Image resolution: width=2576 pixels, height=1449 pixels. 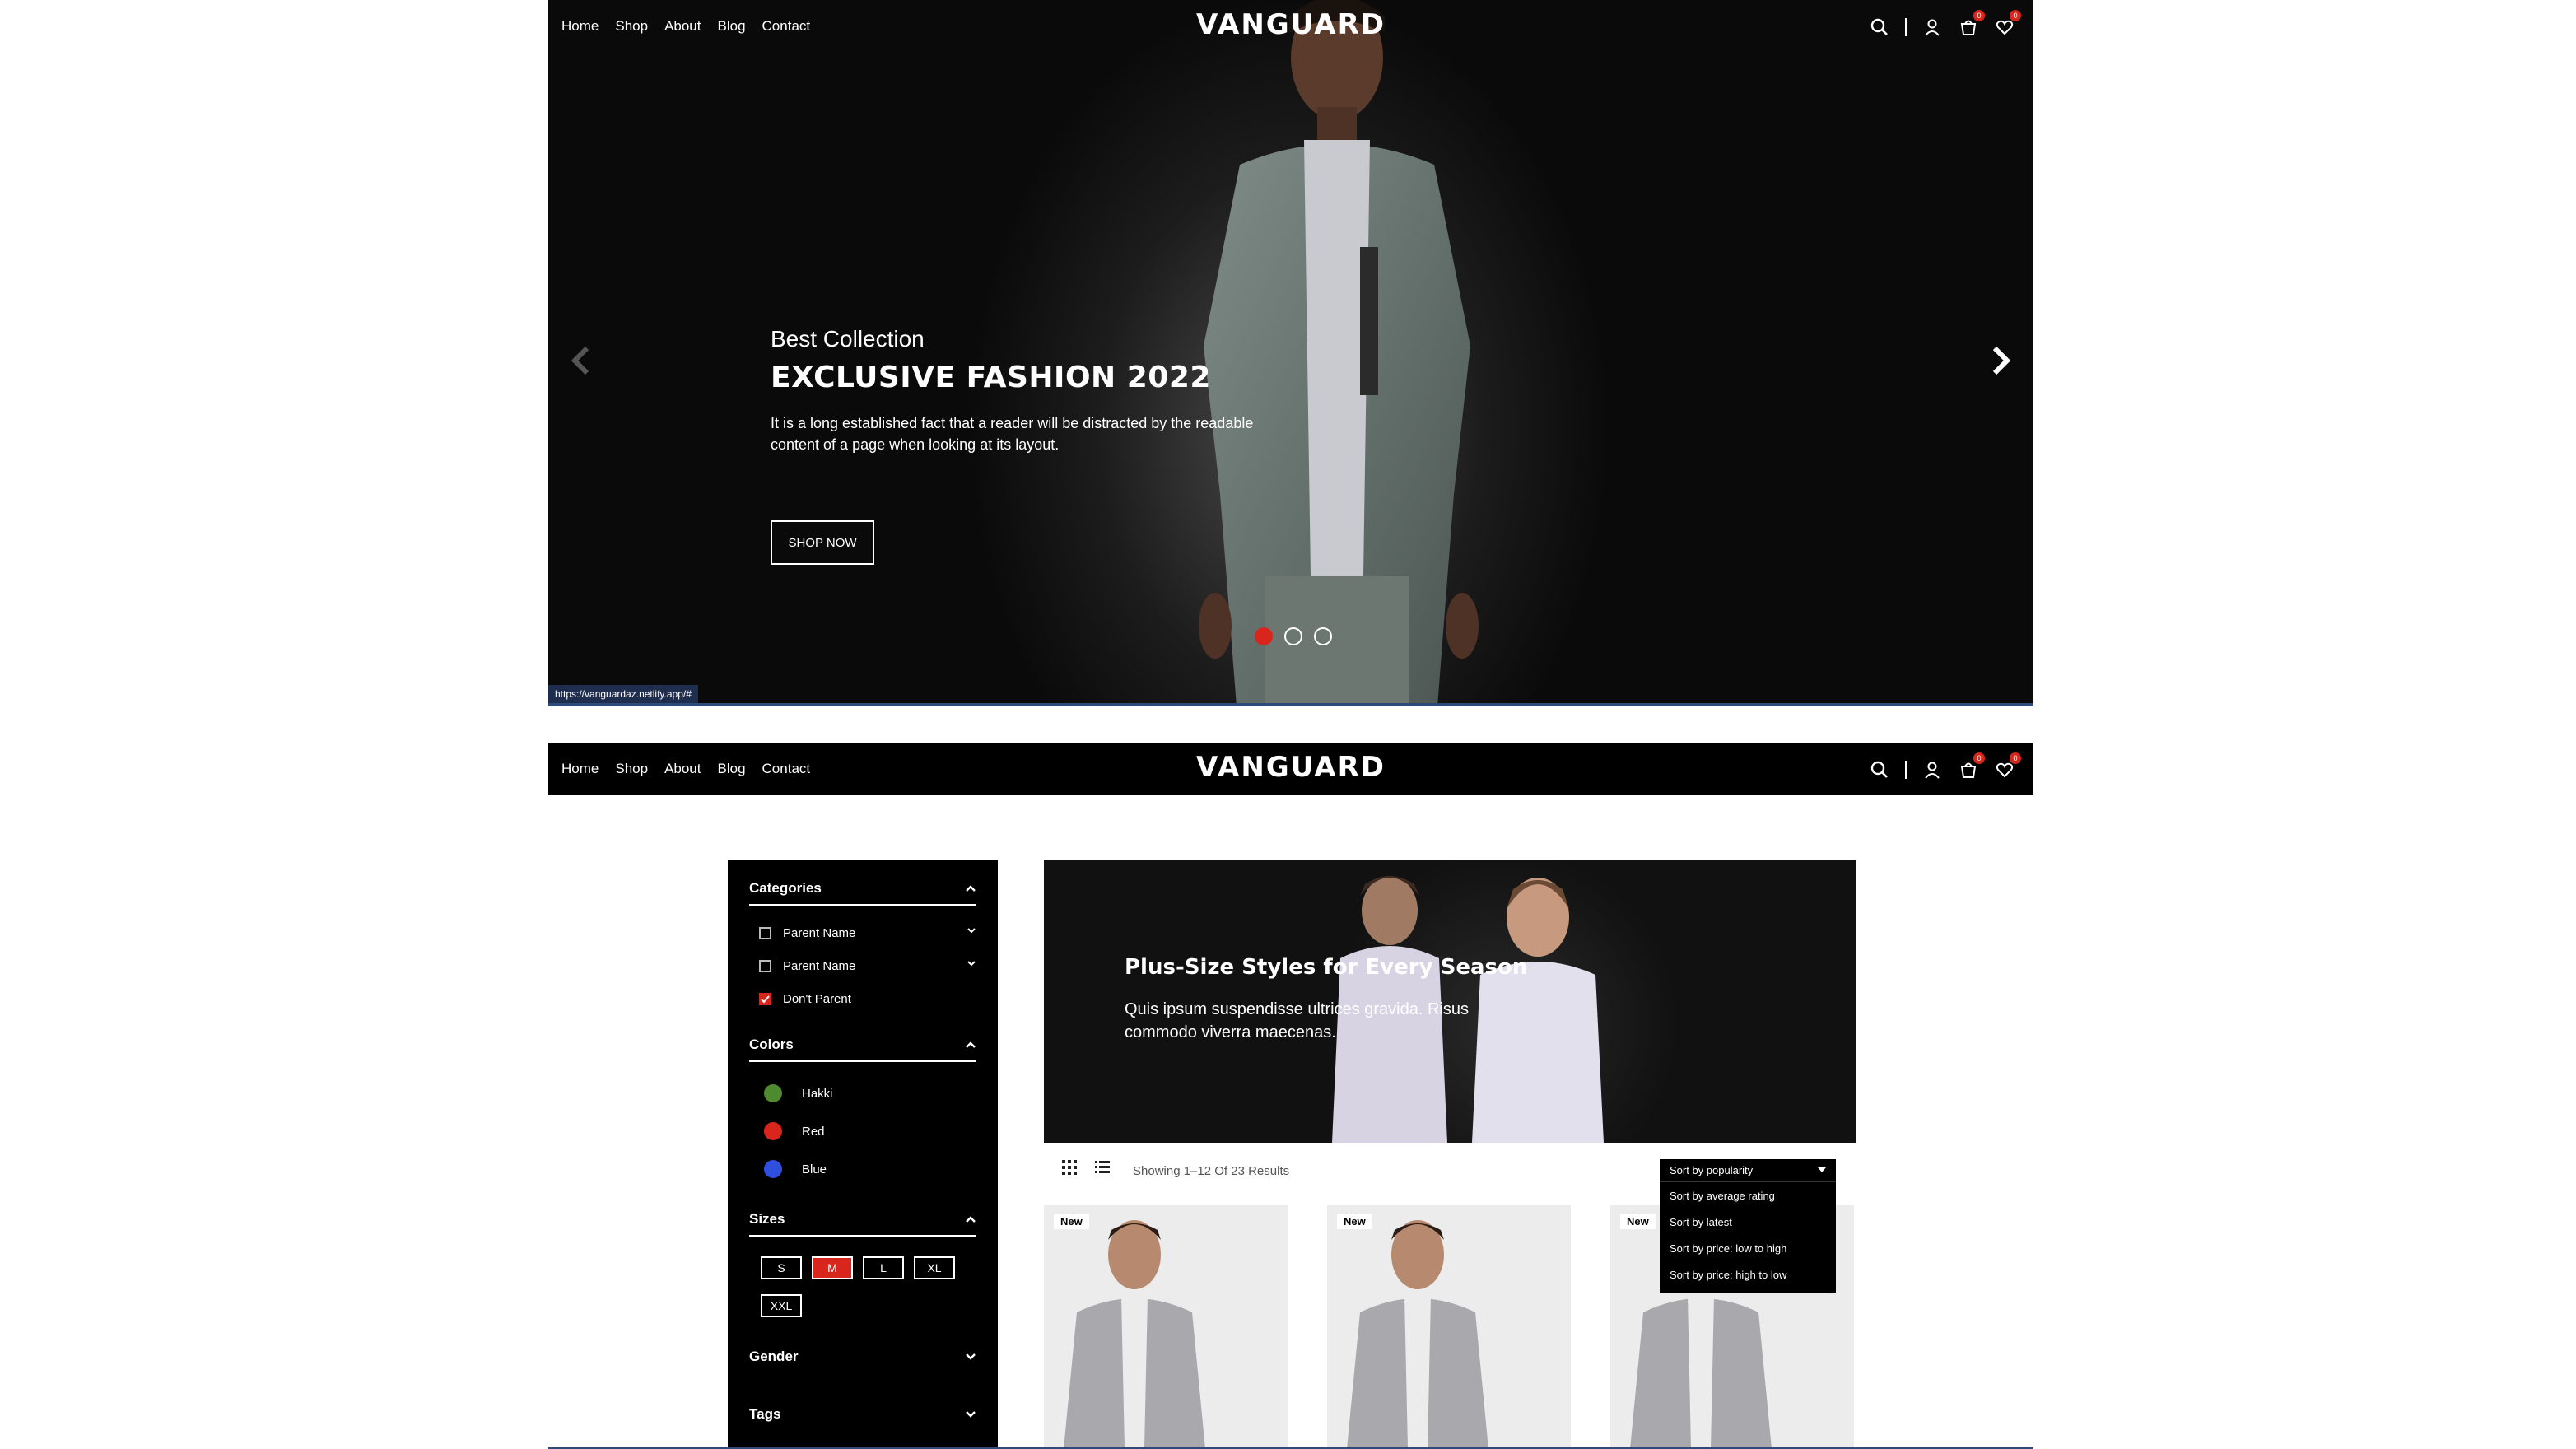 What do you see at coordinates (795, 1169) in the screenshot?
I see `color-option-blue: Blue` at bounding box center [795, 1169].